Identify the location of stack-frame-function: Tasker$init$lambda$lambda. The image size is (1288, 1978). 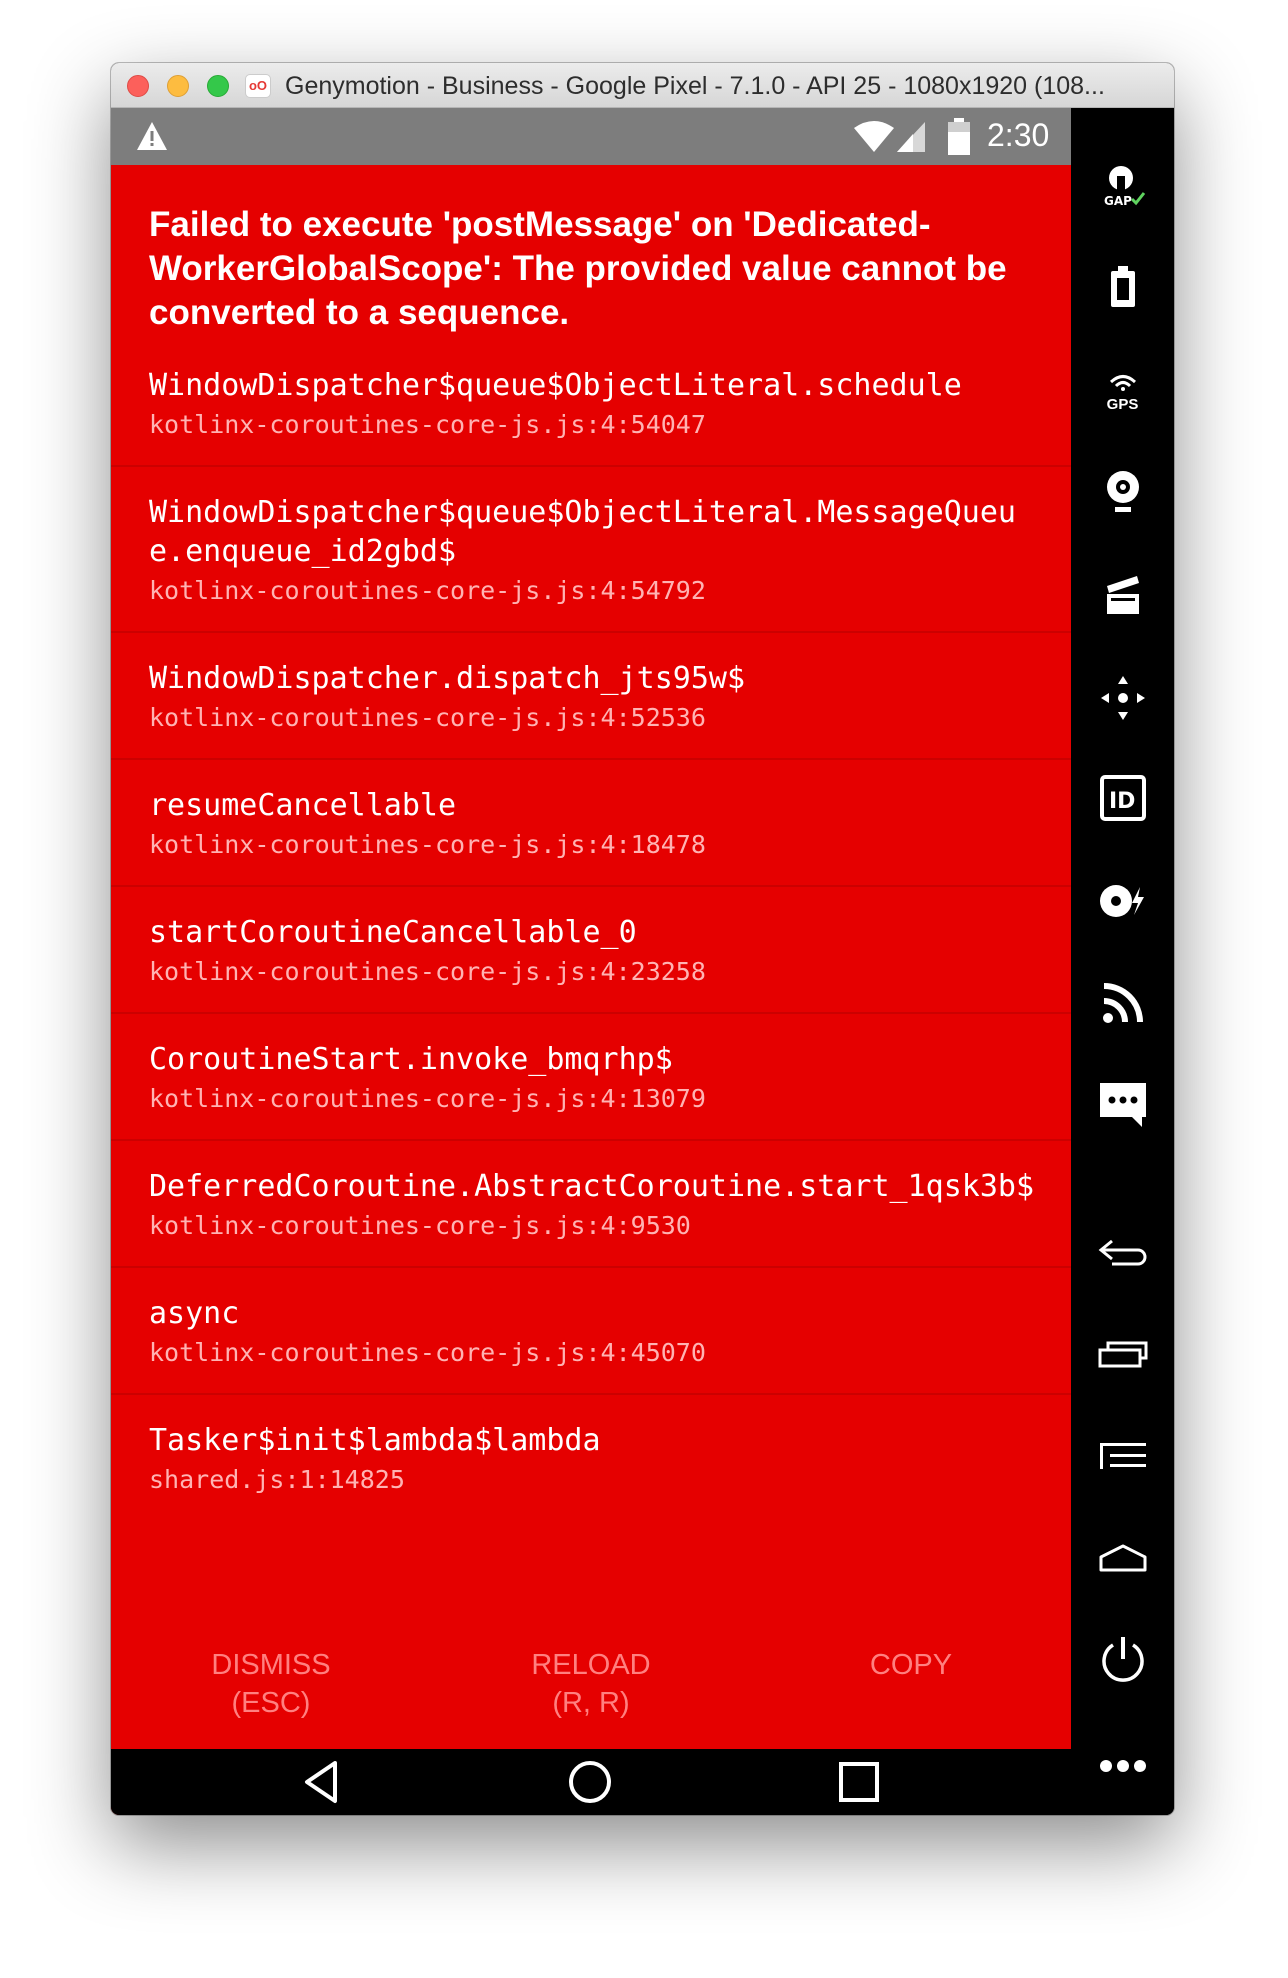
(375, 1440).